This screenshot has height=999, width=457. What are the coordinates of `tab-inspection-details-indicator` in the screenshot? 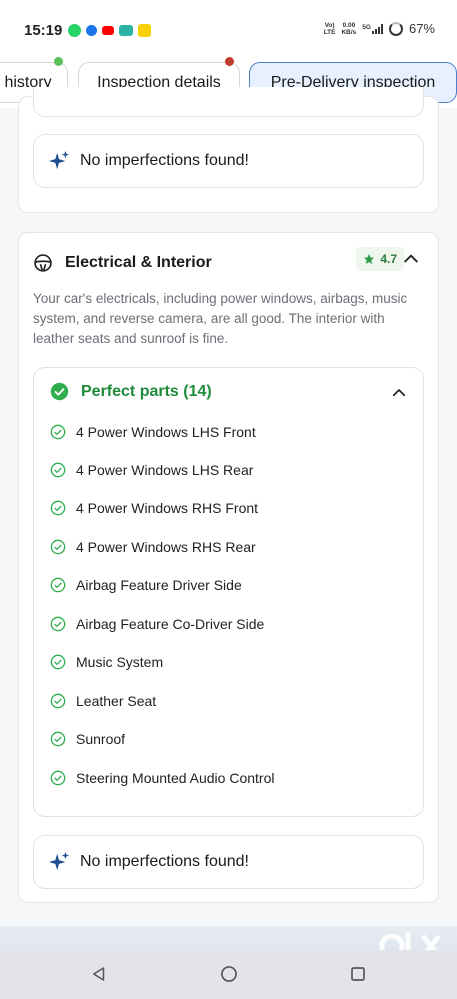 It's located at (229, 61).